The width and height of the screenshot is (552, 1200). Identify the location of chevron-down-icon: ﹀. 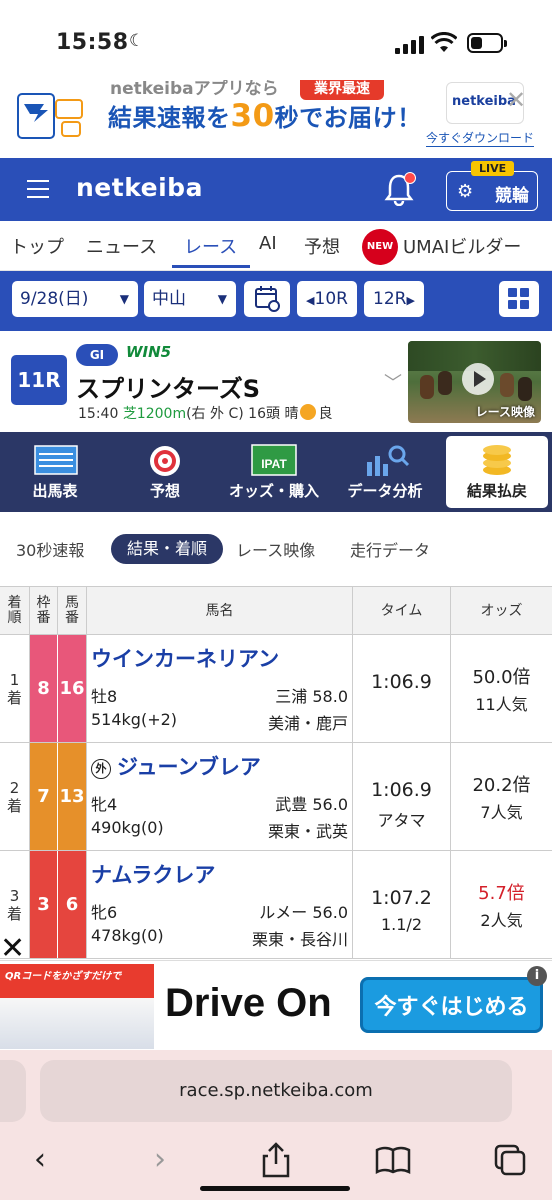
(393, 382).